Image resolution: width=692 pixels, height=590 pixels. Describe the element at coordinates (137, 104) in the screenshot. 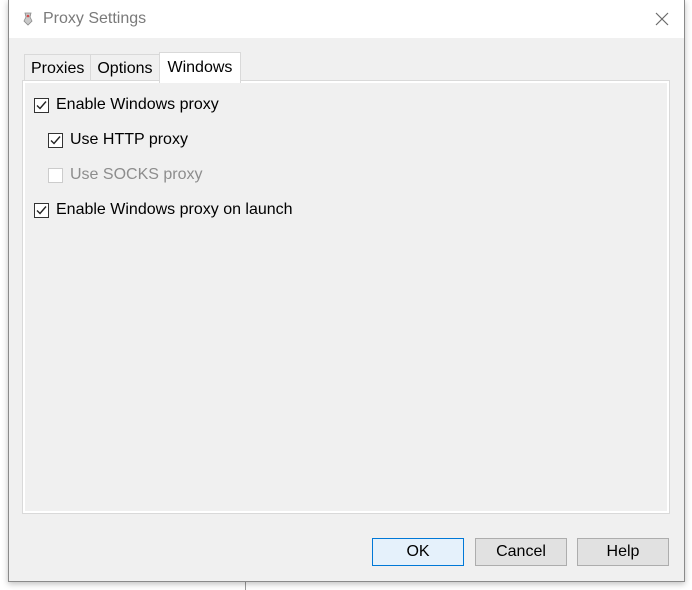

I see `enable-windows-proxy-label: Enable Windows proxy` at that location.